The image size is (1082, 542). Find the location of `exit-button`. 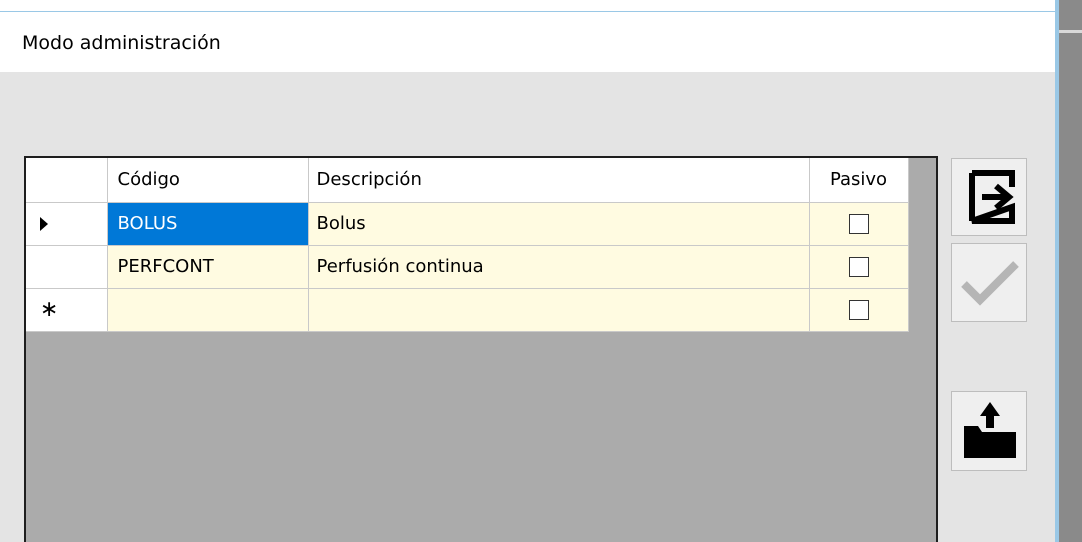

exit-button is located at coordinates (989, 197).